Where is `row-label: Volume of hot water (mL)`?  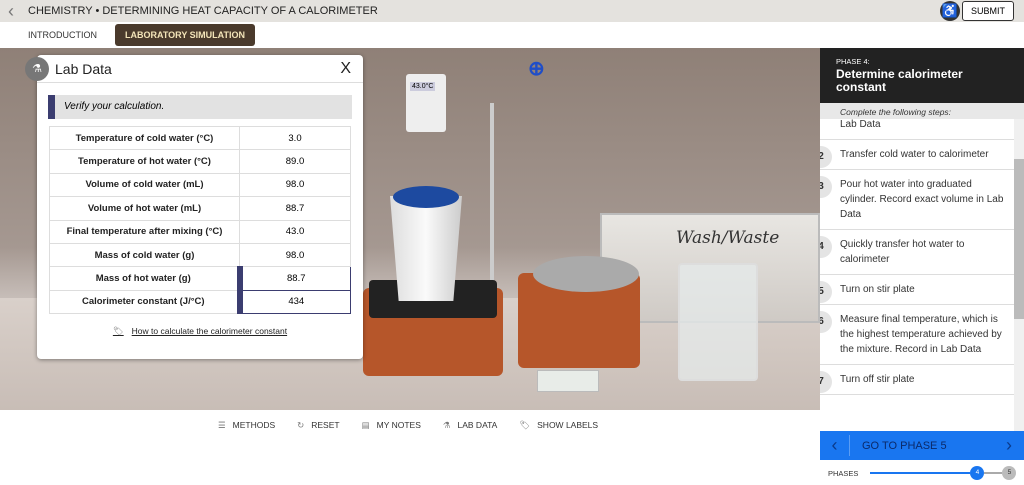
row-label: Volume of hot water (mL) is located at coordinates (144, 208).